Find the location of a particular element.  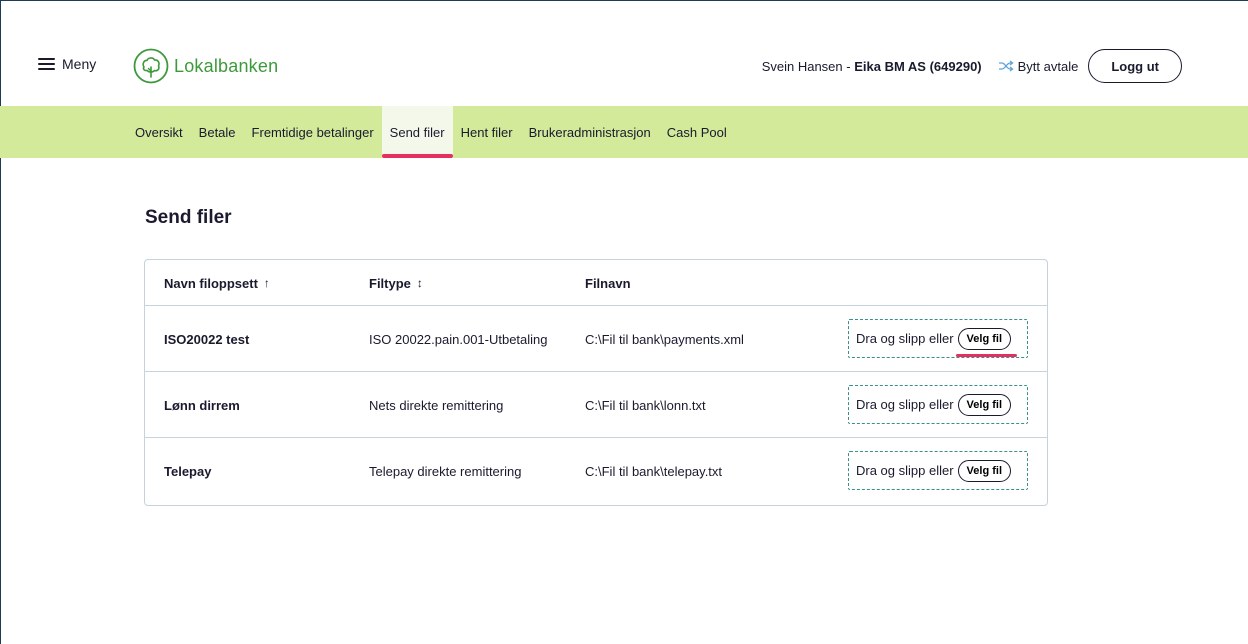

logo: Lokalbanken is located at coordinates (205, 66).